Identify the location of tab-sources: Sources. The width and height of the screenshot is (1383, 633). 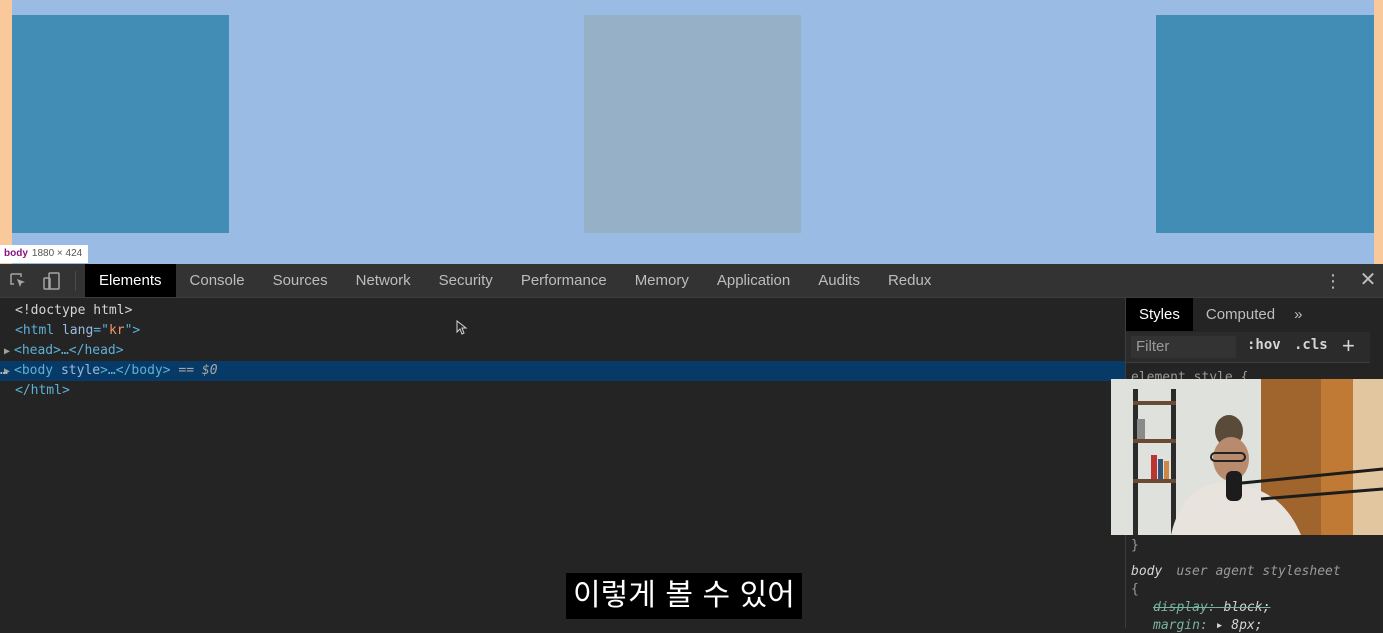
(300, 280).